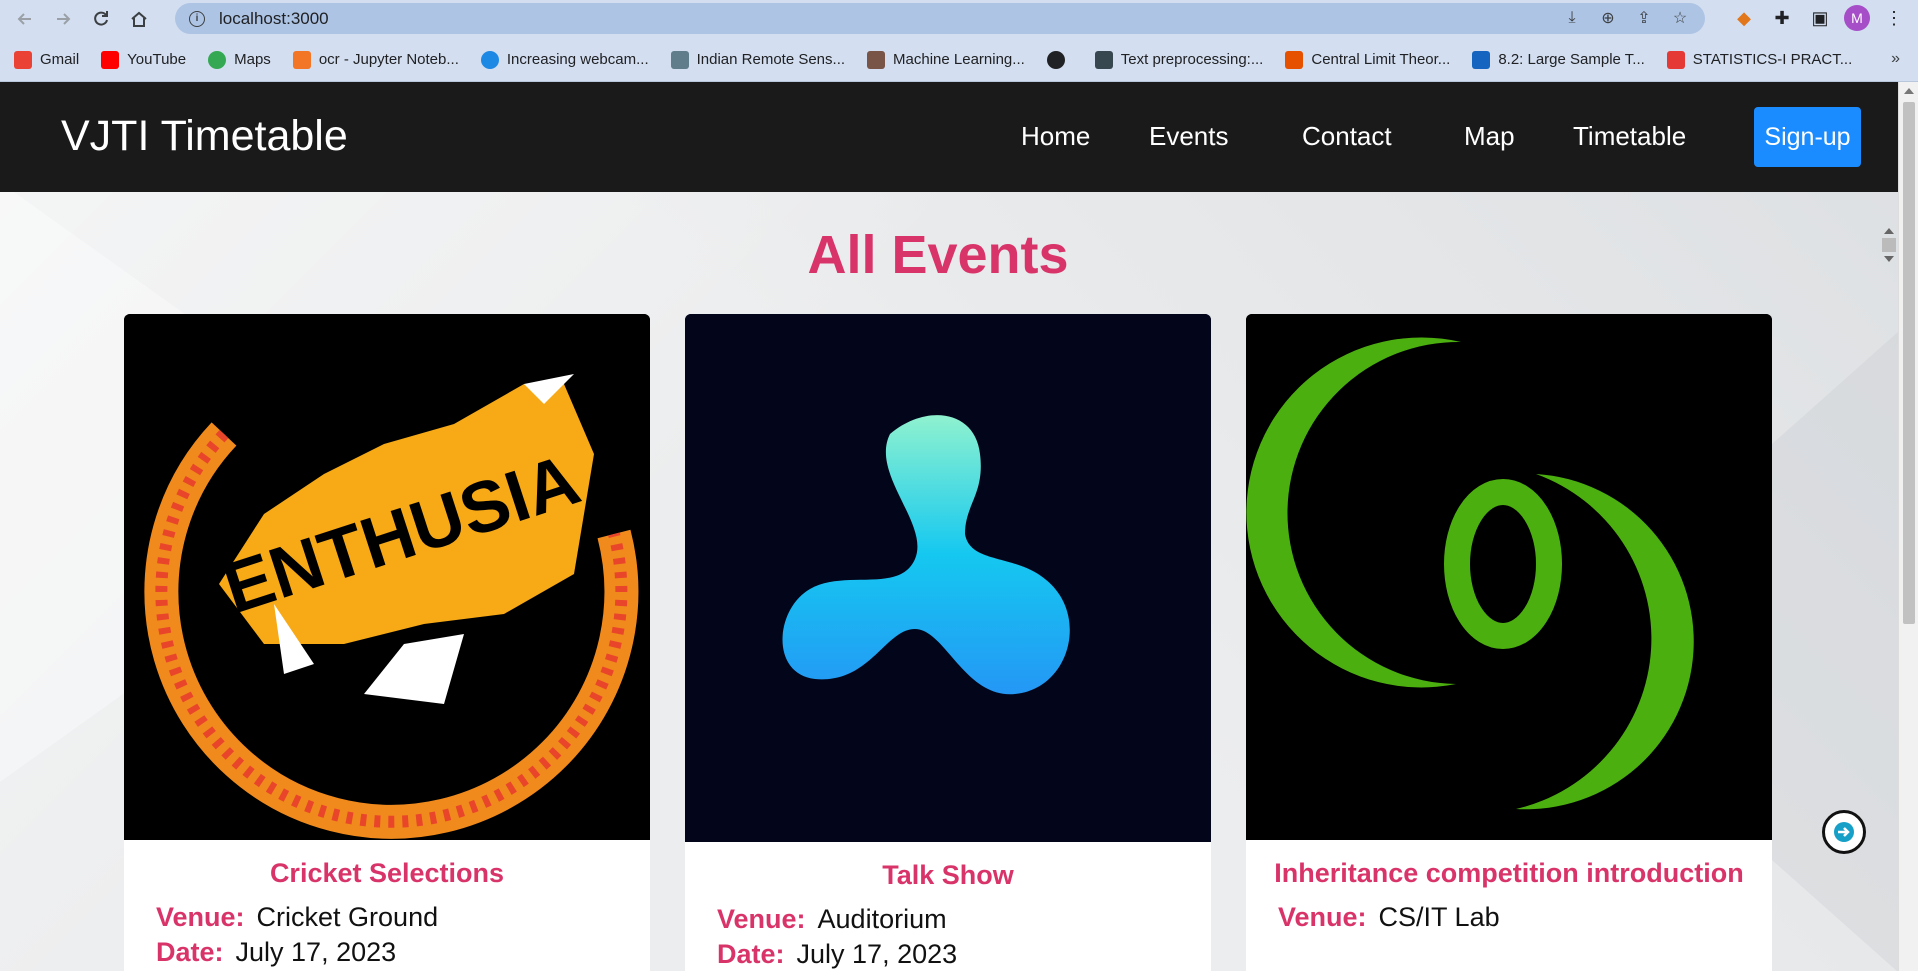 The height and width of the screenshot is (971, 1918). Describe the element at coordinates (1782, 18) in the screenshot. I see `extensions-puzzle-icon: ✚` at that location.